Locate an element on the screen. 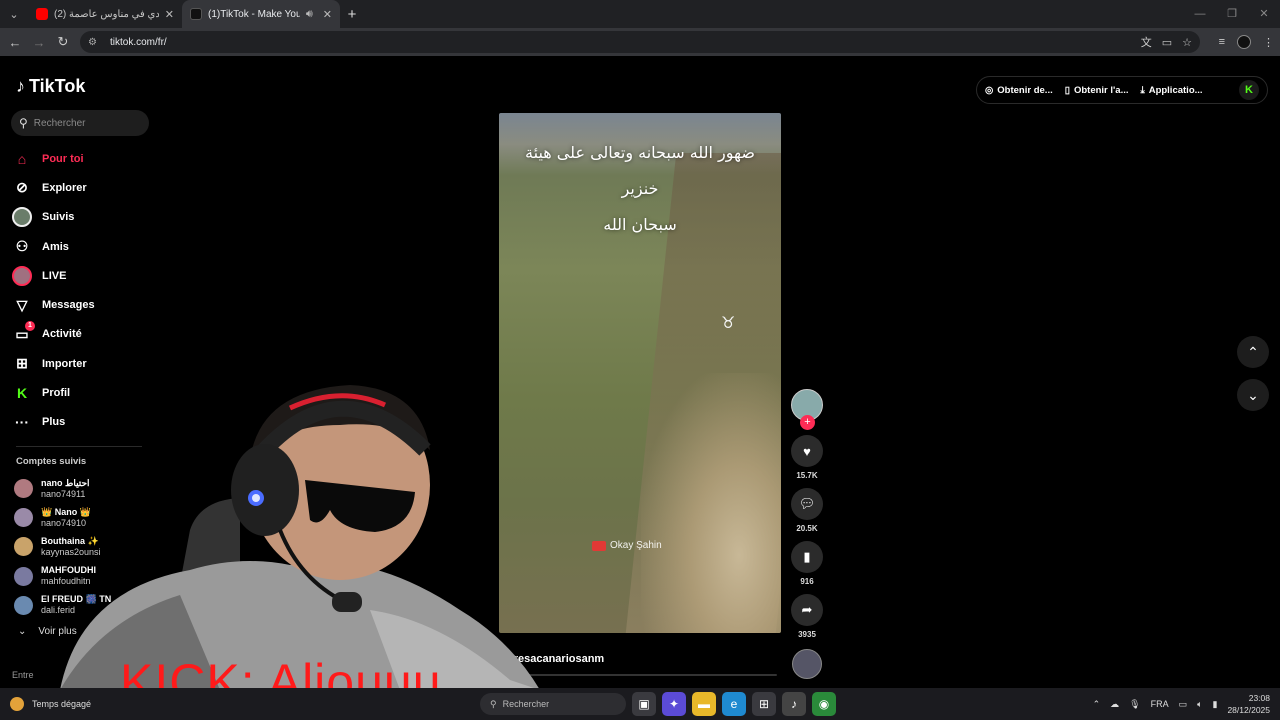  sidebar-item-activite: ▭ 1 Activité is located at coordinates (82, 334).